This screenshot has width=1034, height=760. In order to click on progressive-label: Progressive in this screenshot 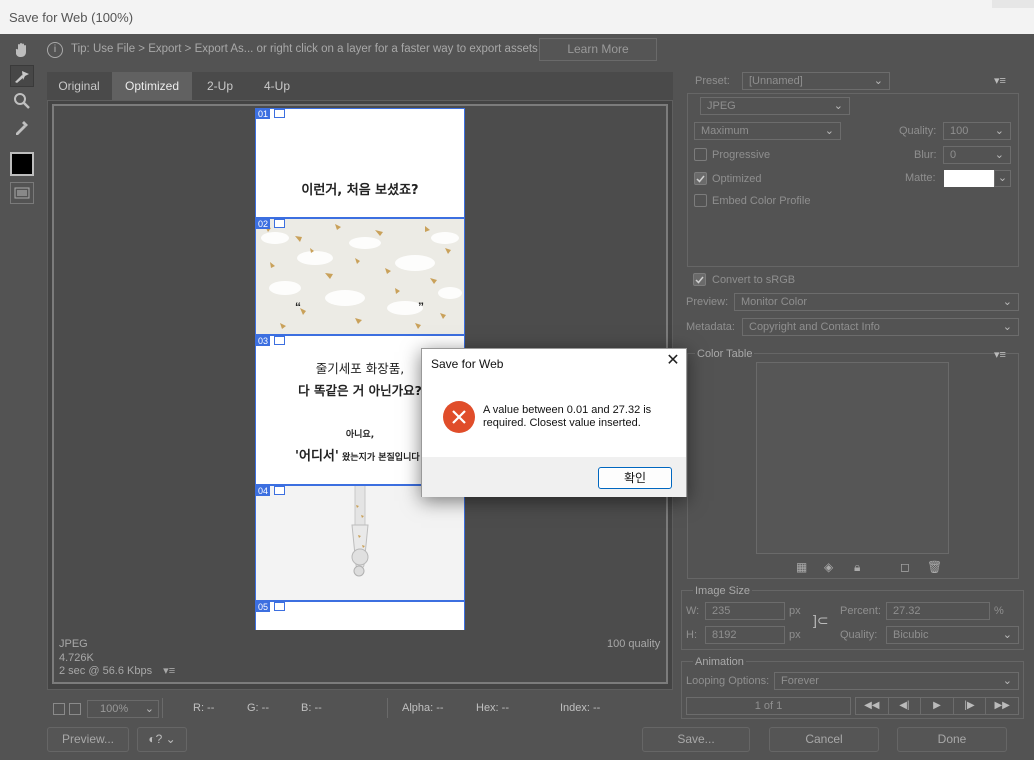, I will do `click(741, 155)`.